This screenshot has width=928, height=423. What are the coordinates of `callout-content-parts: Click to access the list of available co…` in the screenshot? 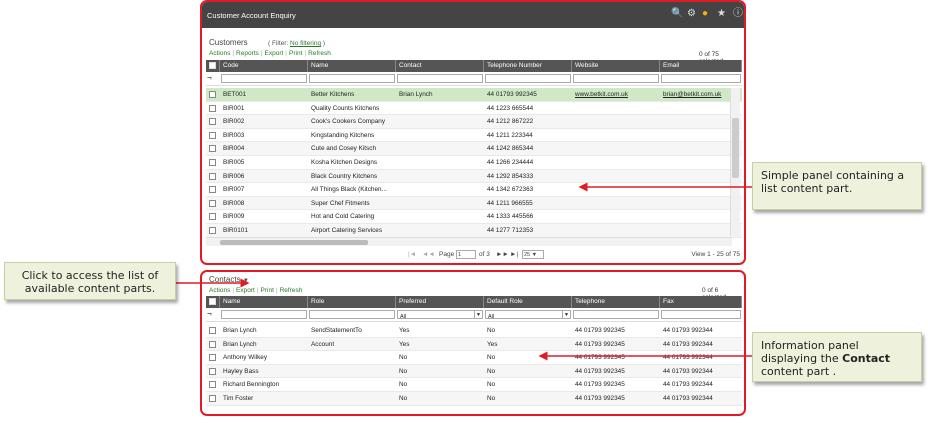 It's located at (90, 281).